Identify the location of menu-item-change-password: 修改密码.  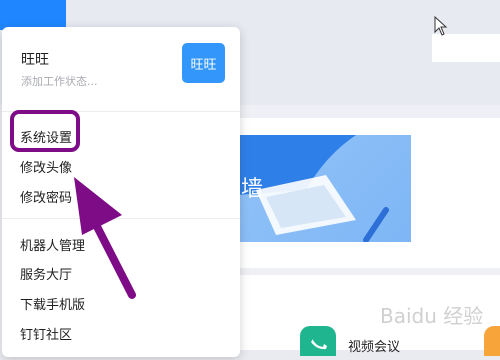
(46, 196).